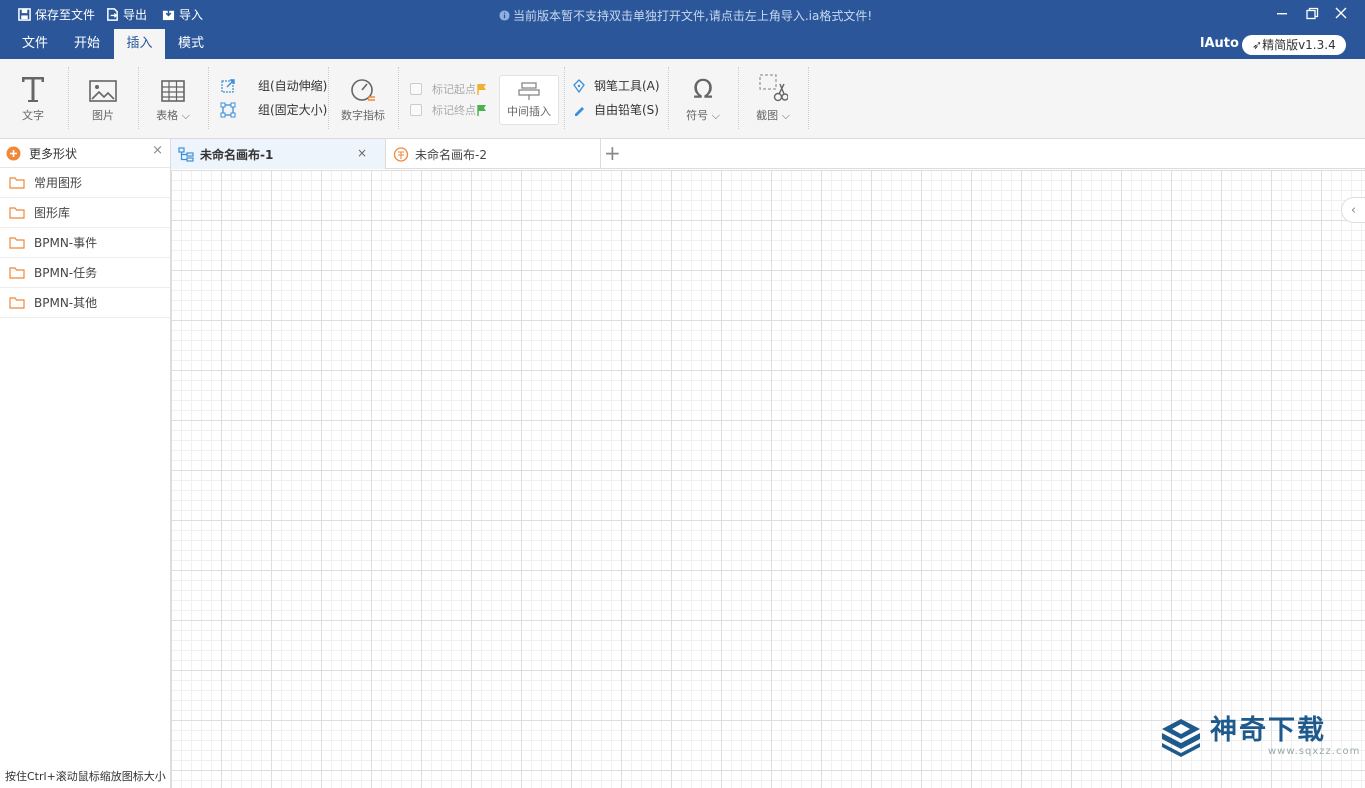 The image size is (1365, 788). I want to click on category-label: BPMN-其他, so click(66, 303).